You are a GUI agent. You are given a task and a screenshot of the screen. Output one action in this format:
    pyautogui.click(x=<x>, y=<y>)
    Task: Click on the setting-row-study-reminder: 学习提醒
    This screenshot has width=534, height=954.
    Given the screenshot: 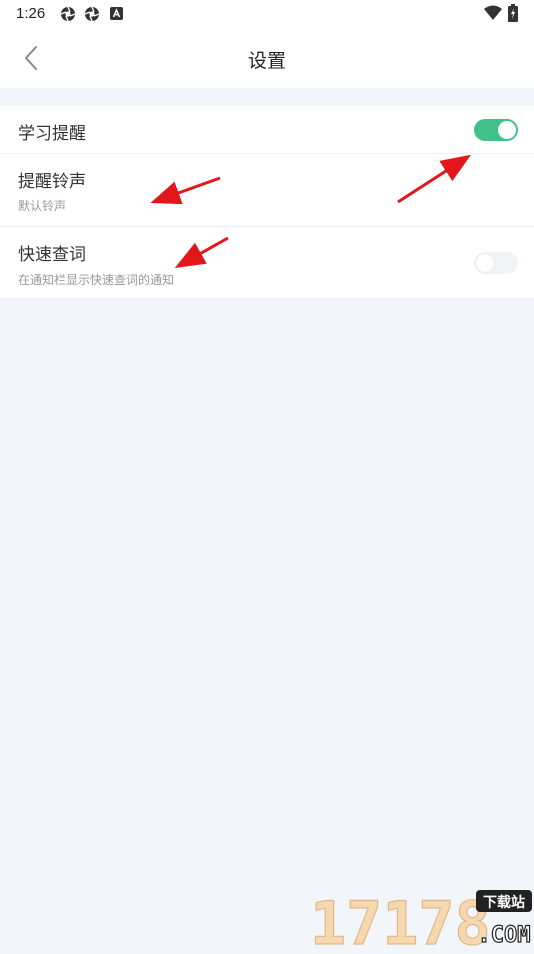 What is the action you would take?
    pyautogui.click(x=267, y=130)
    